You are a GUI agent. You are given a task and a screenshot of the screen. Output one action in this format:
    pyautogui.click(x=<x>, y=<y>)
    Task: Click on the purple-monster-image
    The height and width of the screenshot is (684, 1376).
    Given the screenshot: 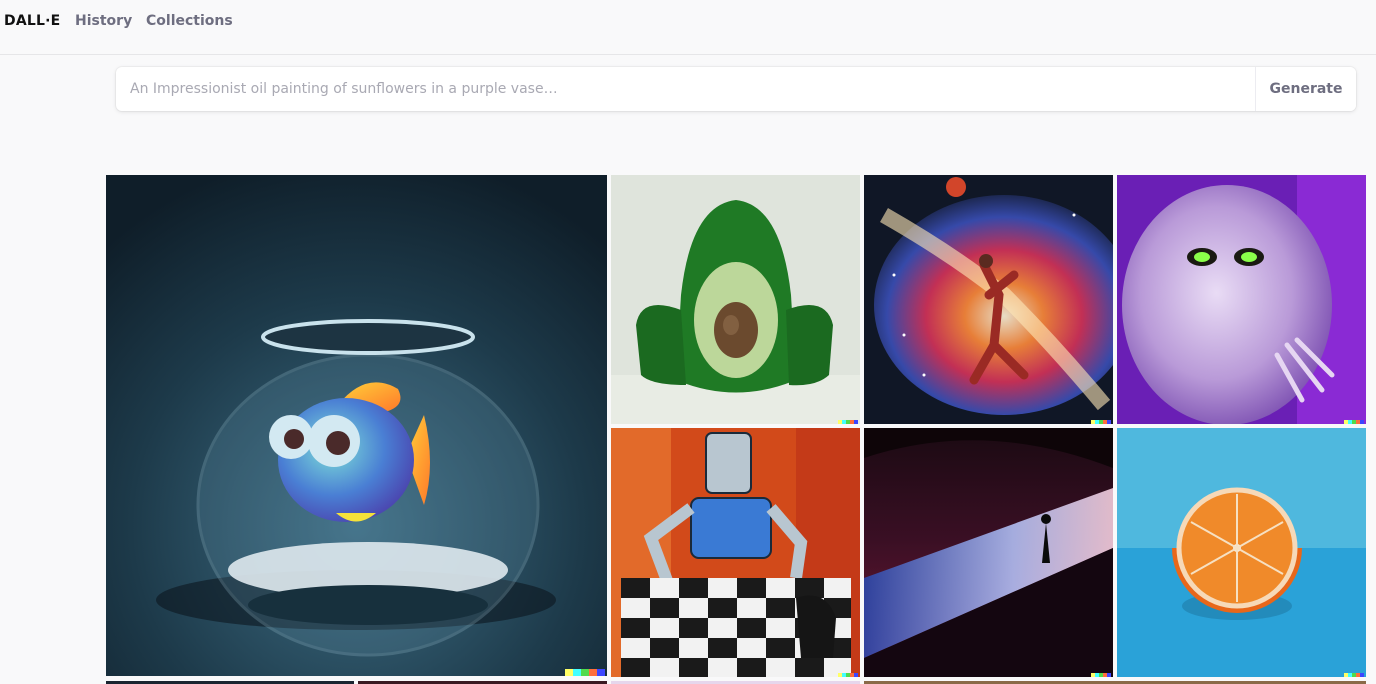 What is the action you would take?
    pyautogui.click(x=1241, y=299)
    